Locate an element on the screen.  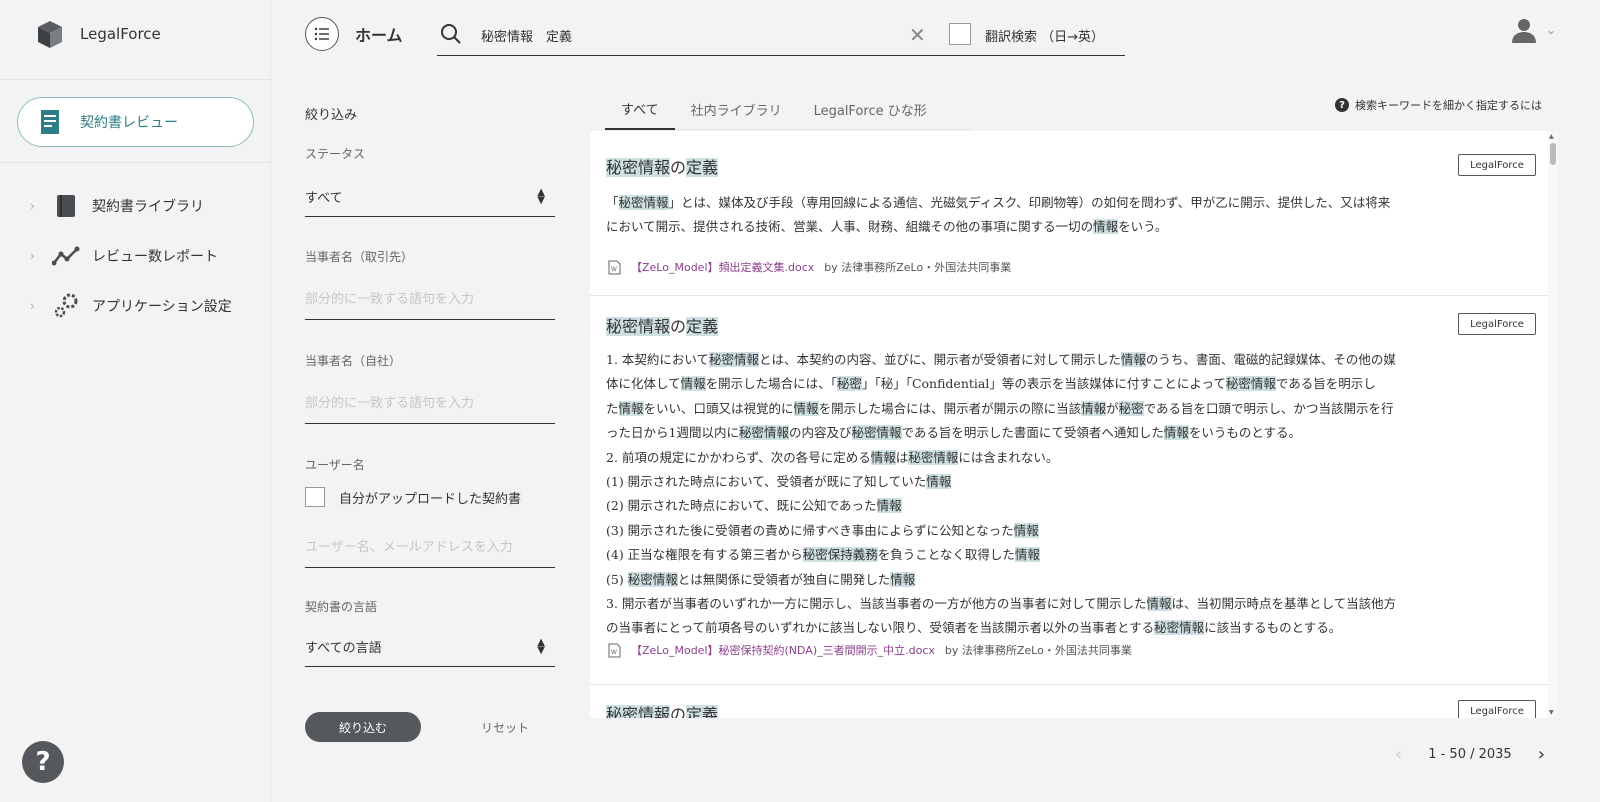
search-tips-label: 検索キーワードを細かく指定するには is located at coordinates (1448, 105).